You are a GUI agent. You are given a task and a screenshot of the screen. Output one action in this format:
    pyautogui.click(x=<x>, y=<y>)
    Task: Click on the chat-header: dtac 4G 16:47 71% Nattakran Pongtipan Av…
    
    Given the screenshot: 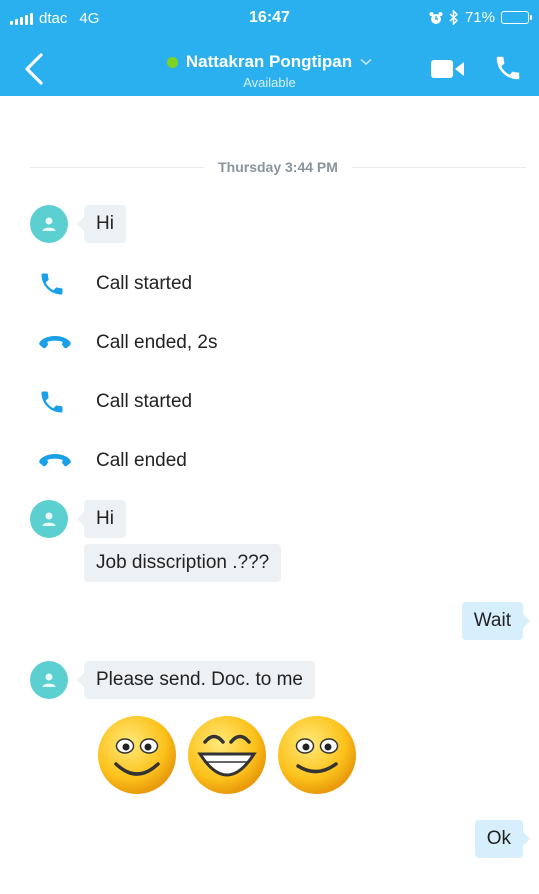 What is the action you would take?
    pyautogui.click(x=269, y=48)
    